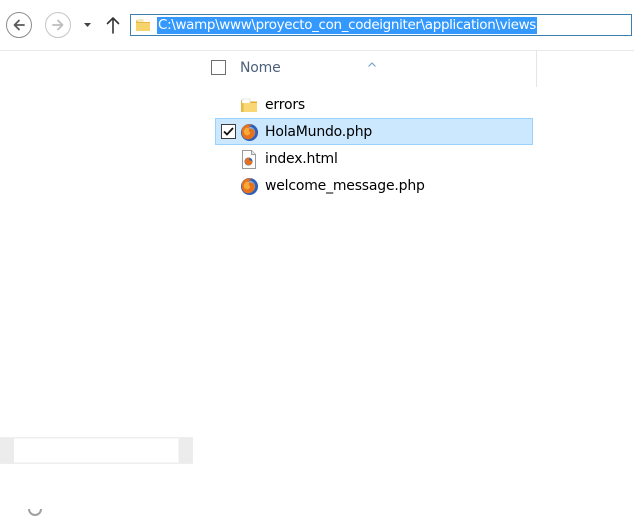 The height and width of the screenshot is (521, 634). I want to click on forward-arrow-icon, so click(58, 25).